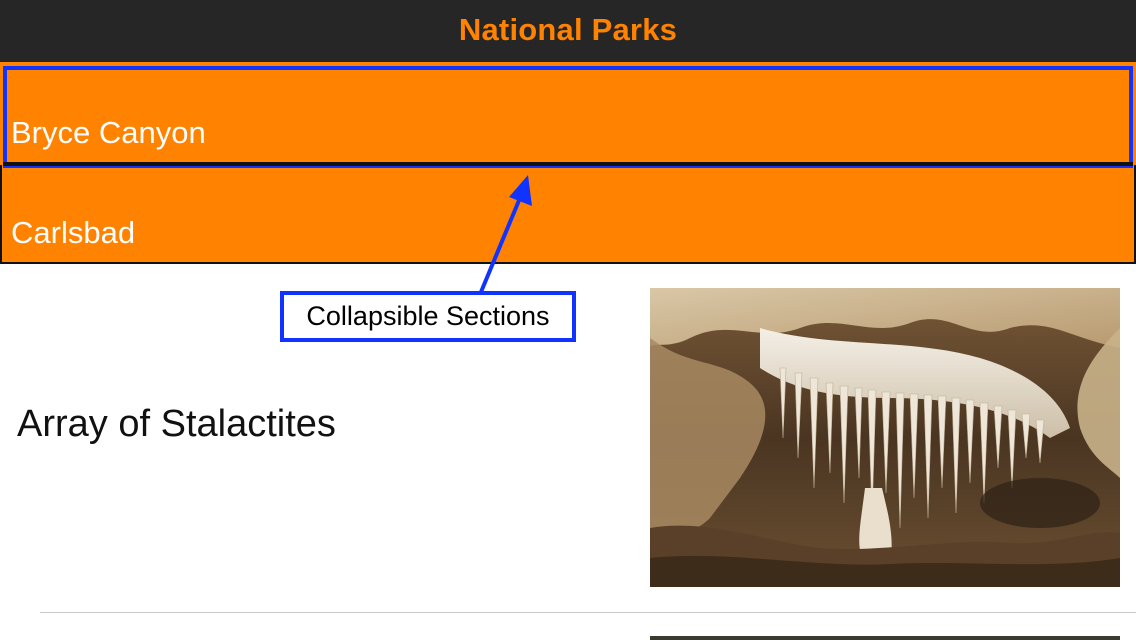 The height and width of the screenshot is (640, 1136). I want to click on annotation-callout-text: Collapsible Sections, so click(428, 316).